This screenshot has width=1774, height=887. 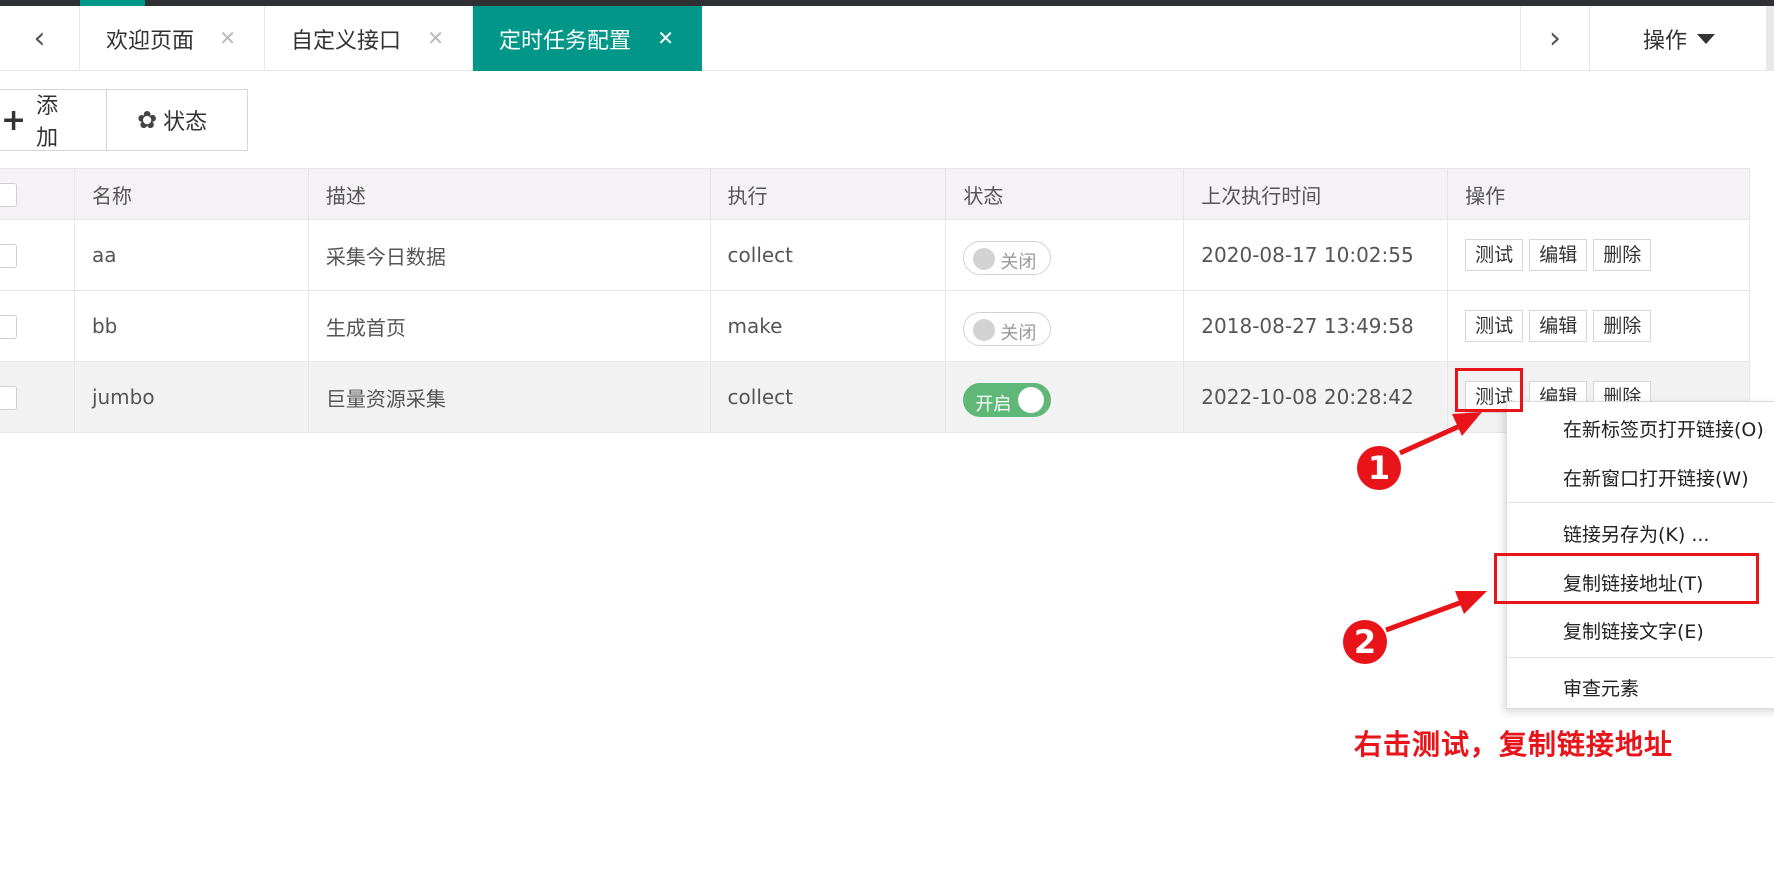 What do you see at coordinates (1467, 424) in the screenshot?
I see `arrow-1-head` at bounding box center [1467, 424].